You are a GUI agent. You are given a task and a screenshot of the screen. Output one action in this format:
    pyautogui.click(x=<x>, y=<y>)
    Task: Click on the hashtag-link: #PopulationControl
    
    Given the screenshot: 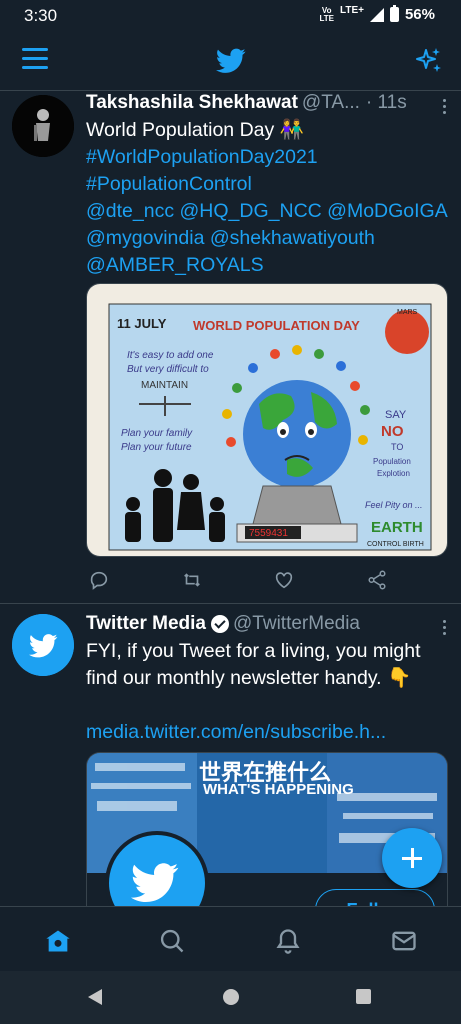 What is the action you would take?
    pyautogui.click(x=267, y=184)
    